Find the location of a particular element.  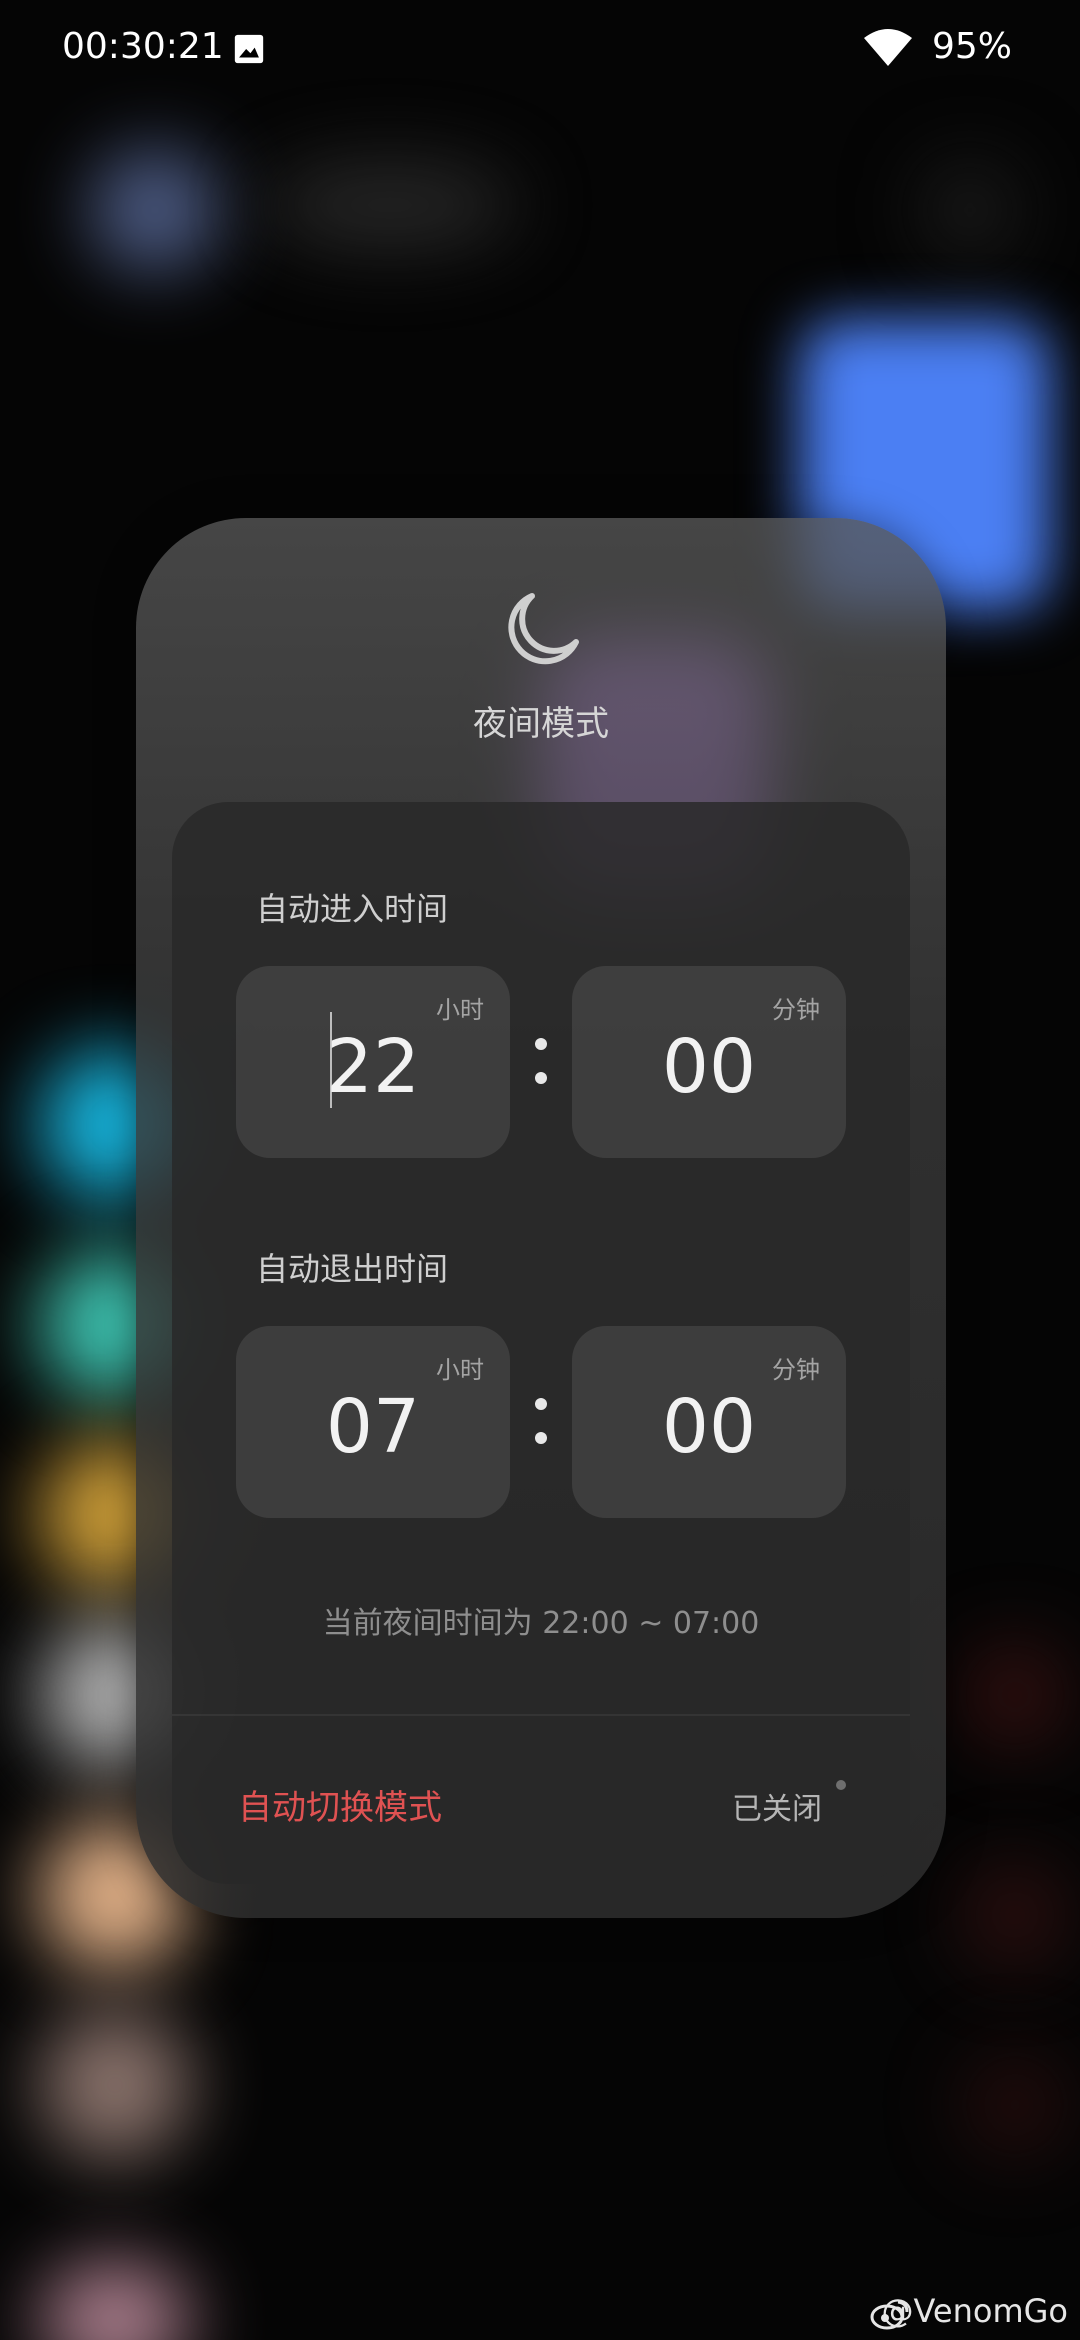

exit-time-label: 自动退出时间 is located at coordinates (352, 1269).